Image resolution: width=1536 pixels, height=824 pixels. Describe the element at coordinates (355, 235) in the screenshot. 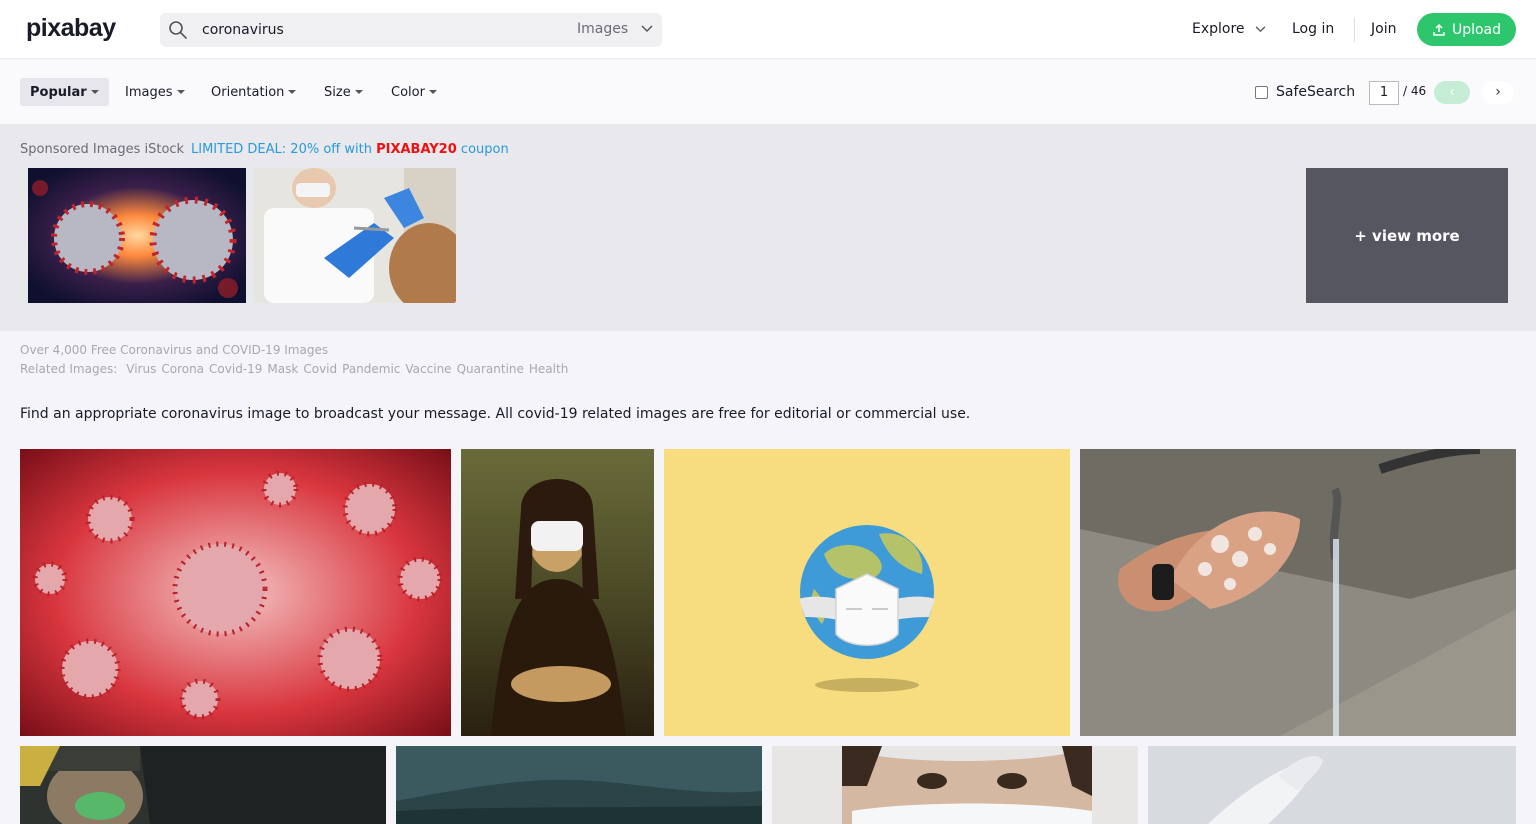

I see `sponsored-image-vaccine` at that location.